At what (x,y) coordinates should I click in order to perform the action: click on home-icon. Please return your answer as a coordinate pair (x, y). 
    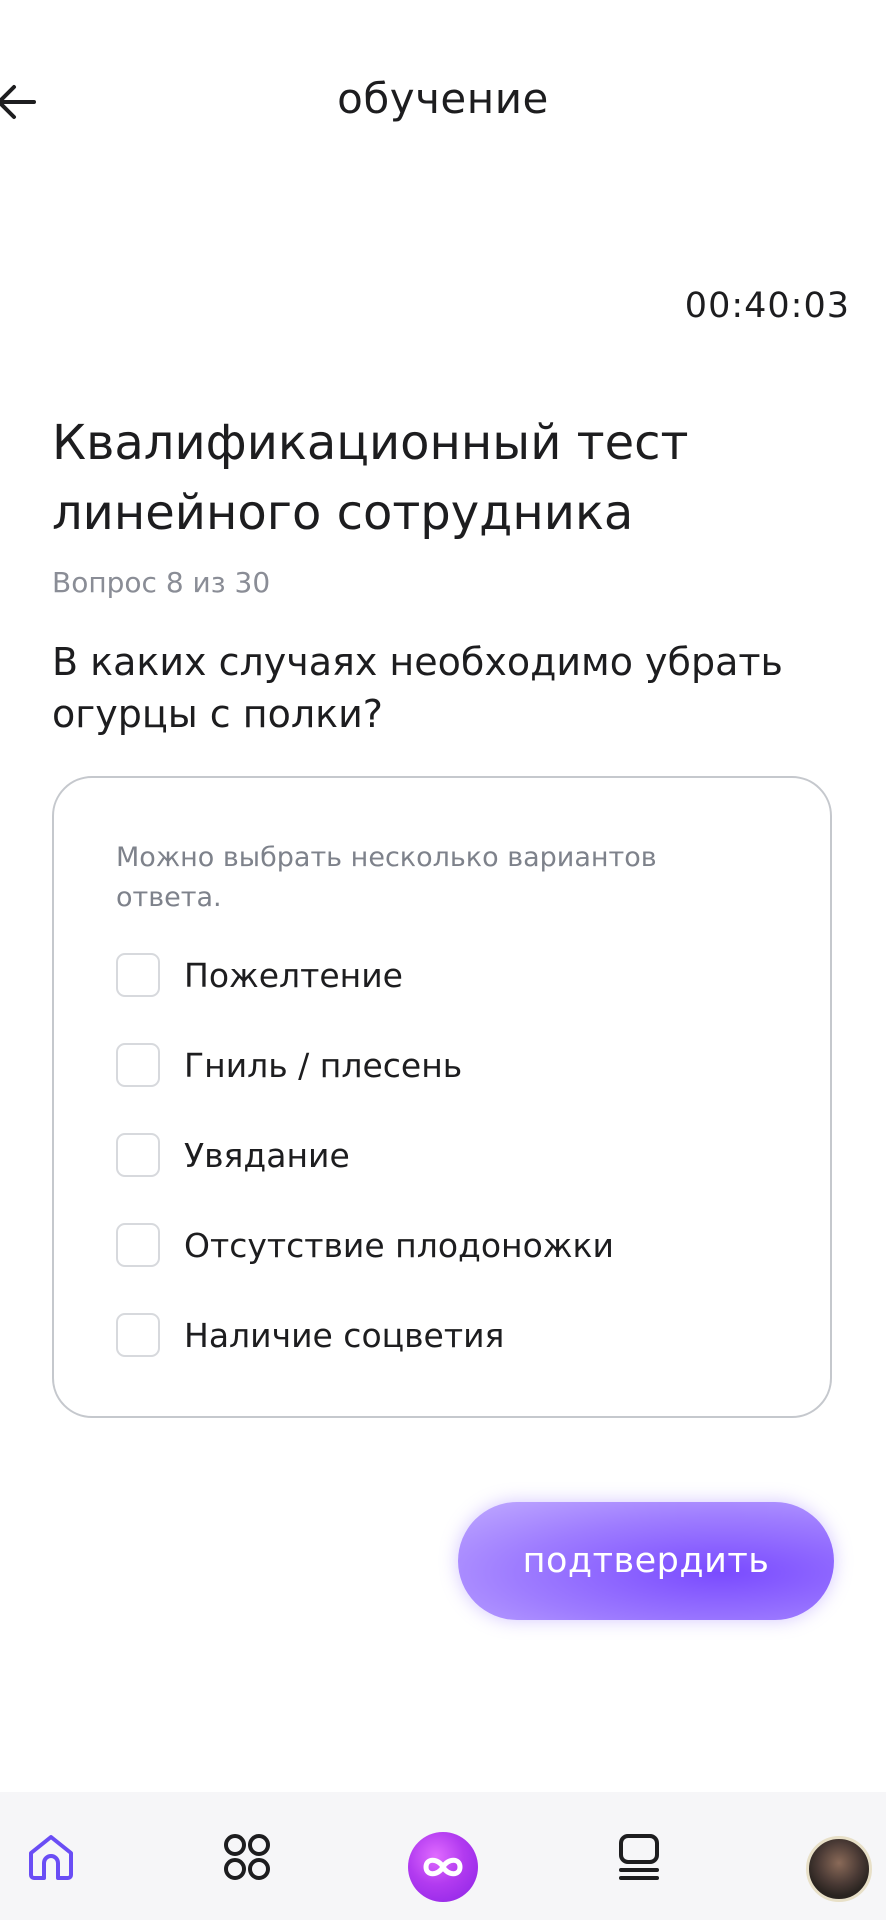
    Looking at the image, I should click on (51, 1857).